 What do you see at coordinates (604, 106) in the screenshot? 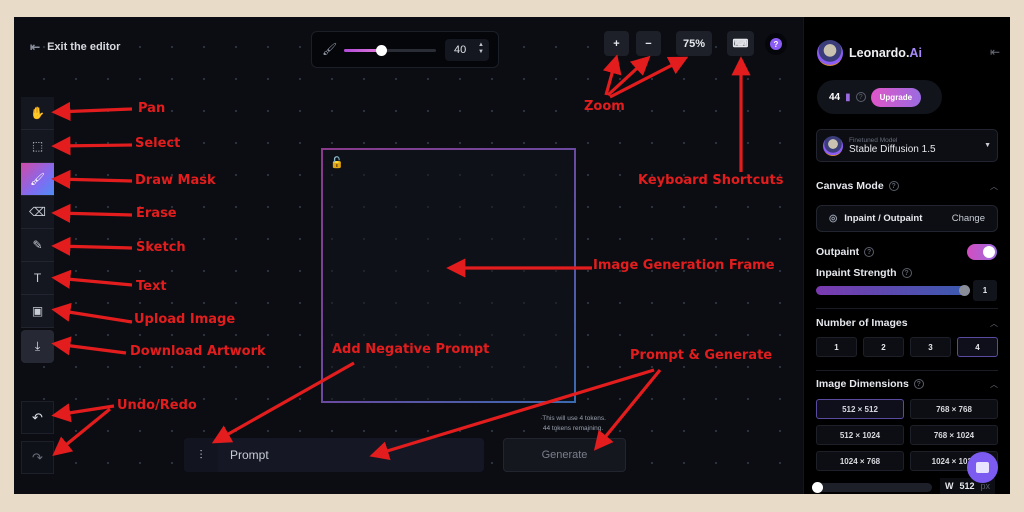
I see `annotation-zoom: Zoom` at bounding box center [604, 106].